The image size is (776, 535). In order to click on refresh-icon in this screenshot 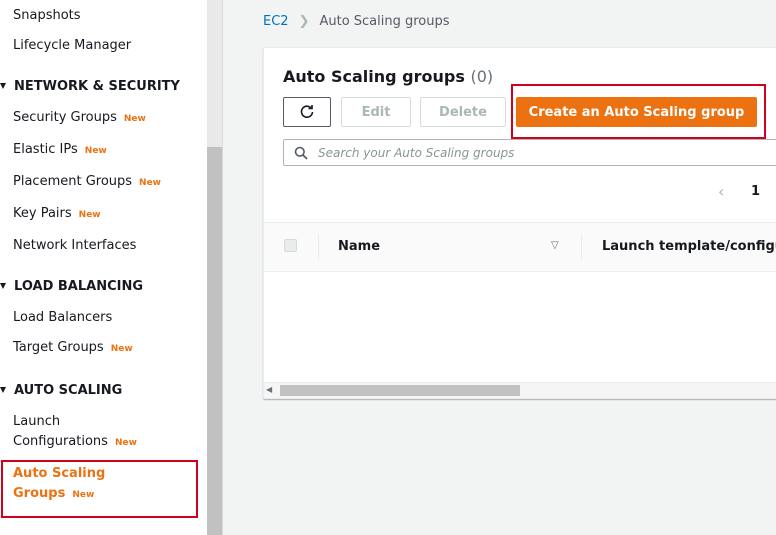, I will do `click(307, 111)`.